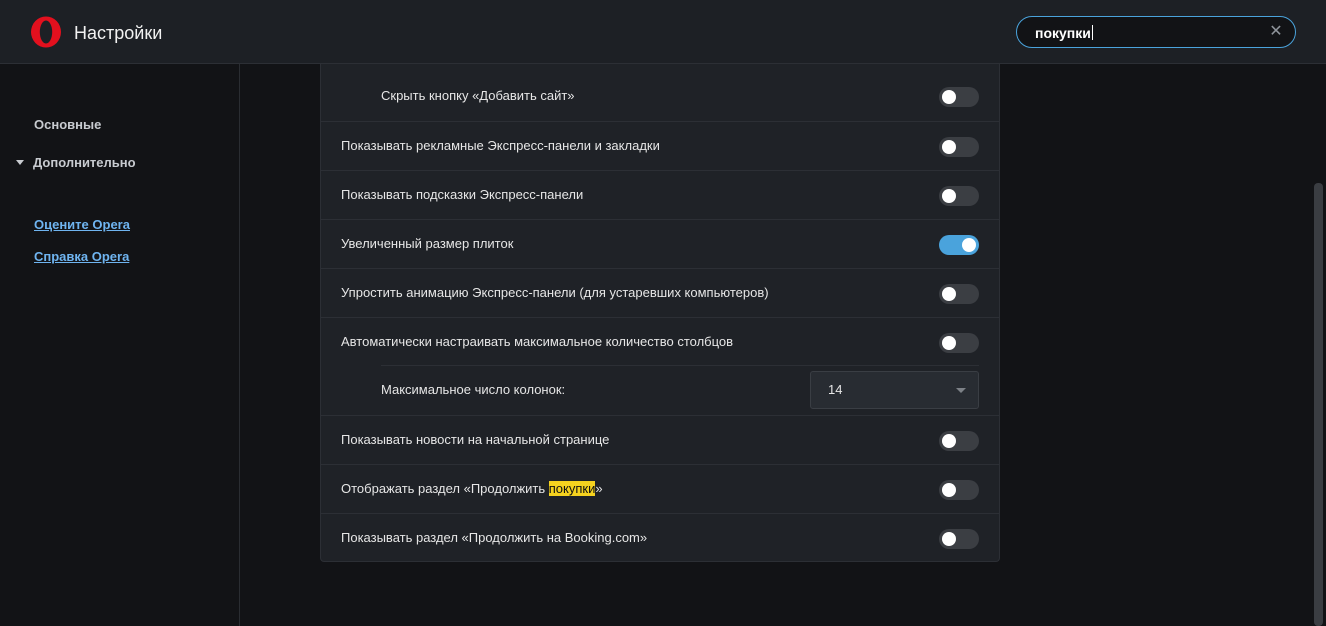  What do you see at coordinates (894, 390) in the screenshot?
I see `max-columns-select: 14` at bounding box center [894, 390].